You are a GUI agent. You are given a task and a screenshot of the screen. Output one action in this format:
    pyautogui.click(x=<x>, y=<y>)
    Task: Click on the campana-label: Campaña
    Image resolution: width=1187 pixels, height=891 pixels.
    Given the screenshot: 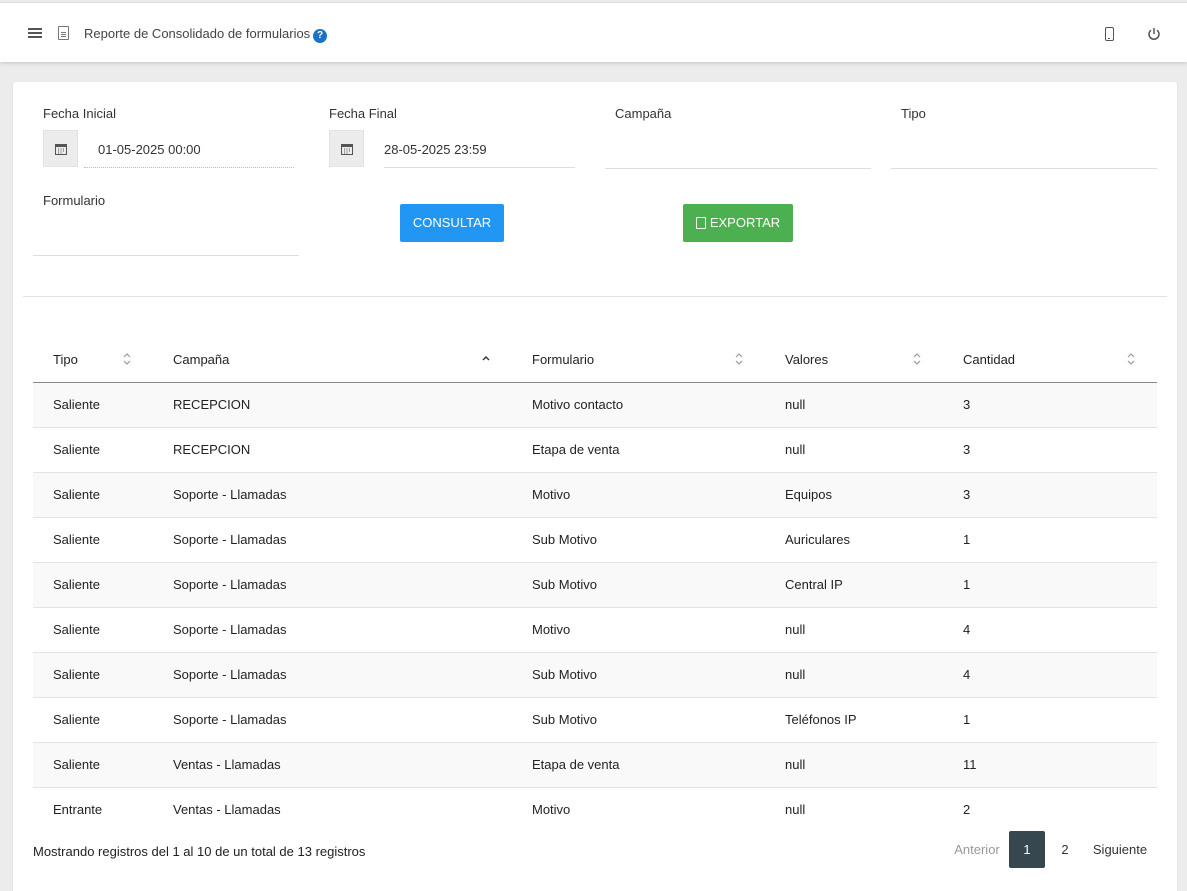 What is the action you would take?
    pyautogui.click(x=643, y=113)
    